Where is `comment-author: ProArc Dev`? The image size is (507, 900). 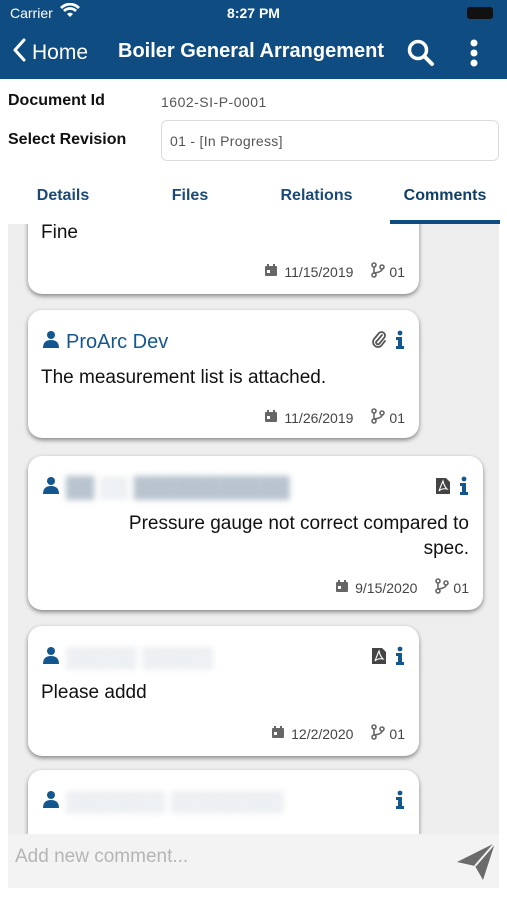 comment-author: ProArc Dev is located at coordinates (105, 342).